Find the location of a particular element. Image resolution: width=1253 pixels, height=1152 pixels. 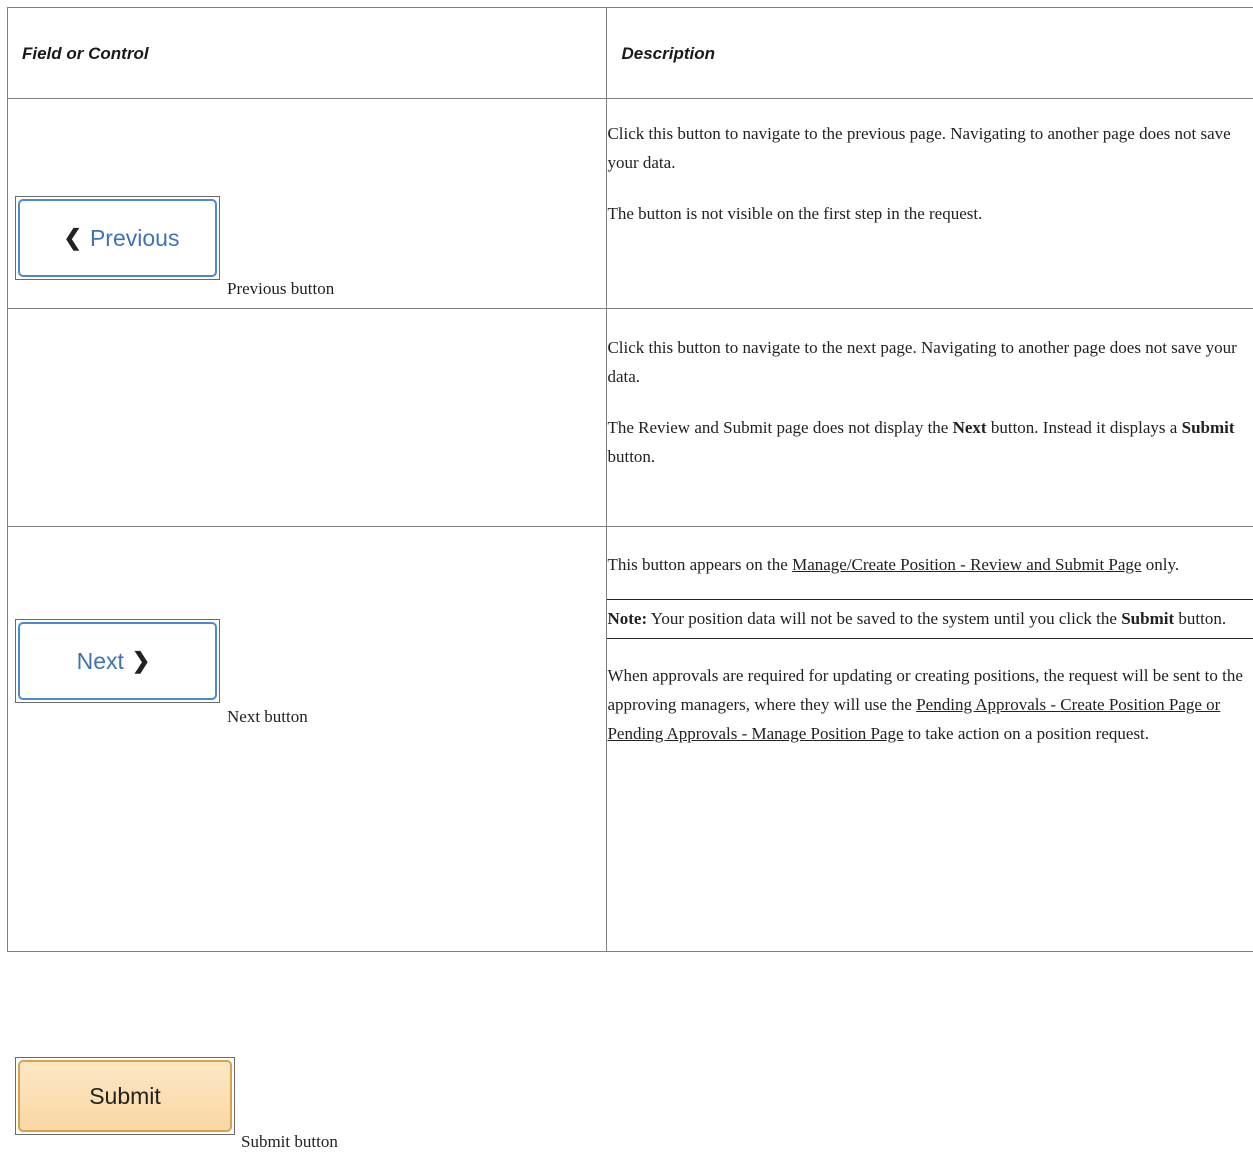

header-description: Description is located at coordinates (930, 53).